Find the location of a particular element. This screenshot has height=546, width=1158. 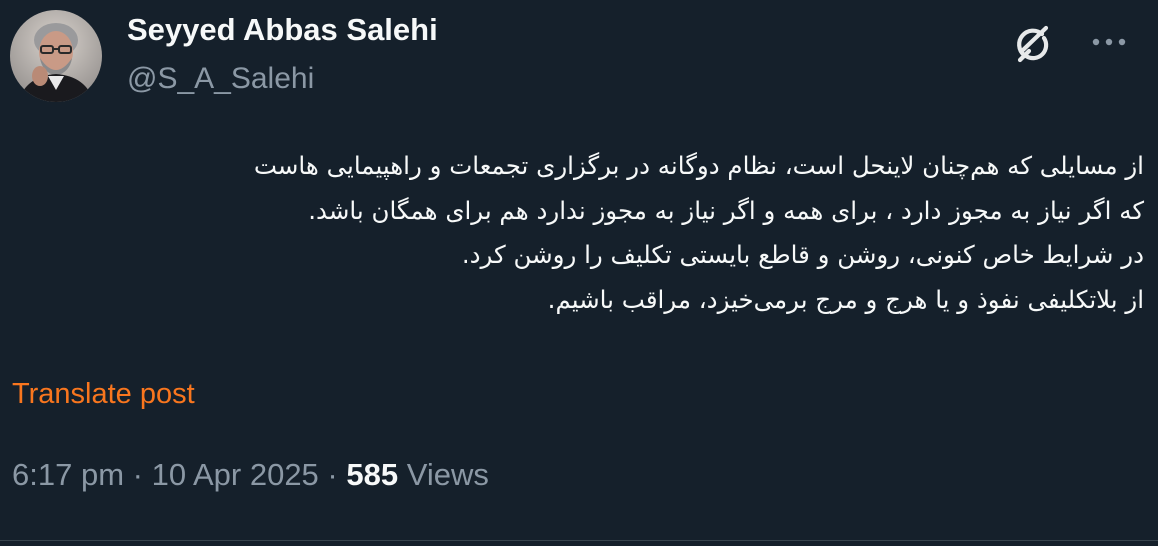

author-handle: @S_A_Salehi is located at coordinates (220, 79).